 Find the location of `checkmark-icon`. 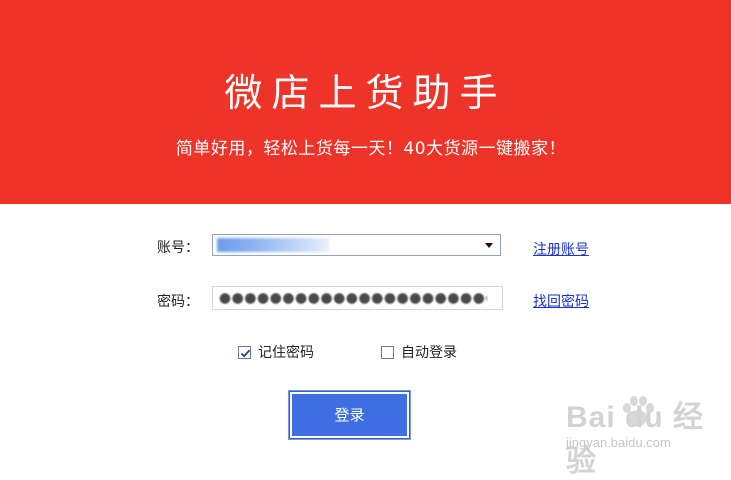

checkmark-icon is located at coordinates (245, 353).